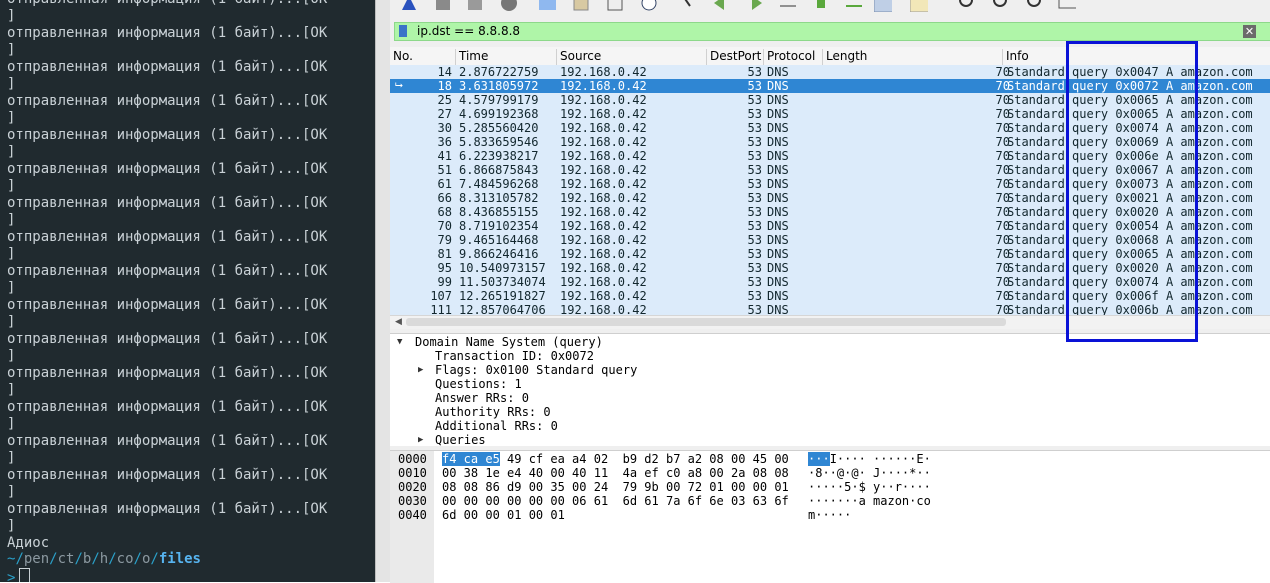 Image resolution: width=1270 pixels, height=583 pixels. Describe the element at coordinates (403, 31) in the screenshot. I see `bookmark-icon` at that location.